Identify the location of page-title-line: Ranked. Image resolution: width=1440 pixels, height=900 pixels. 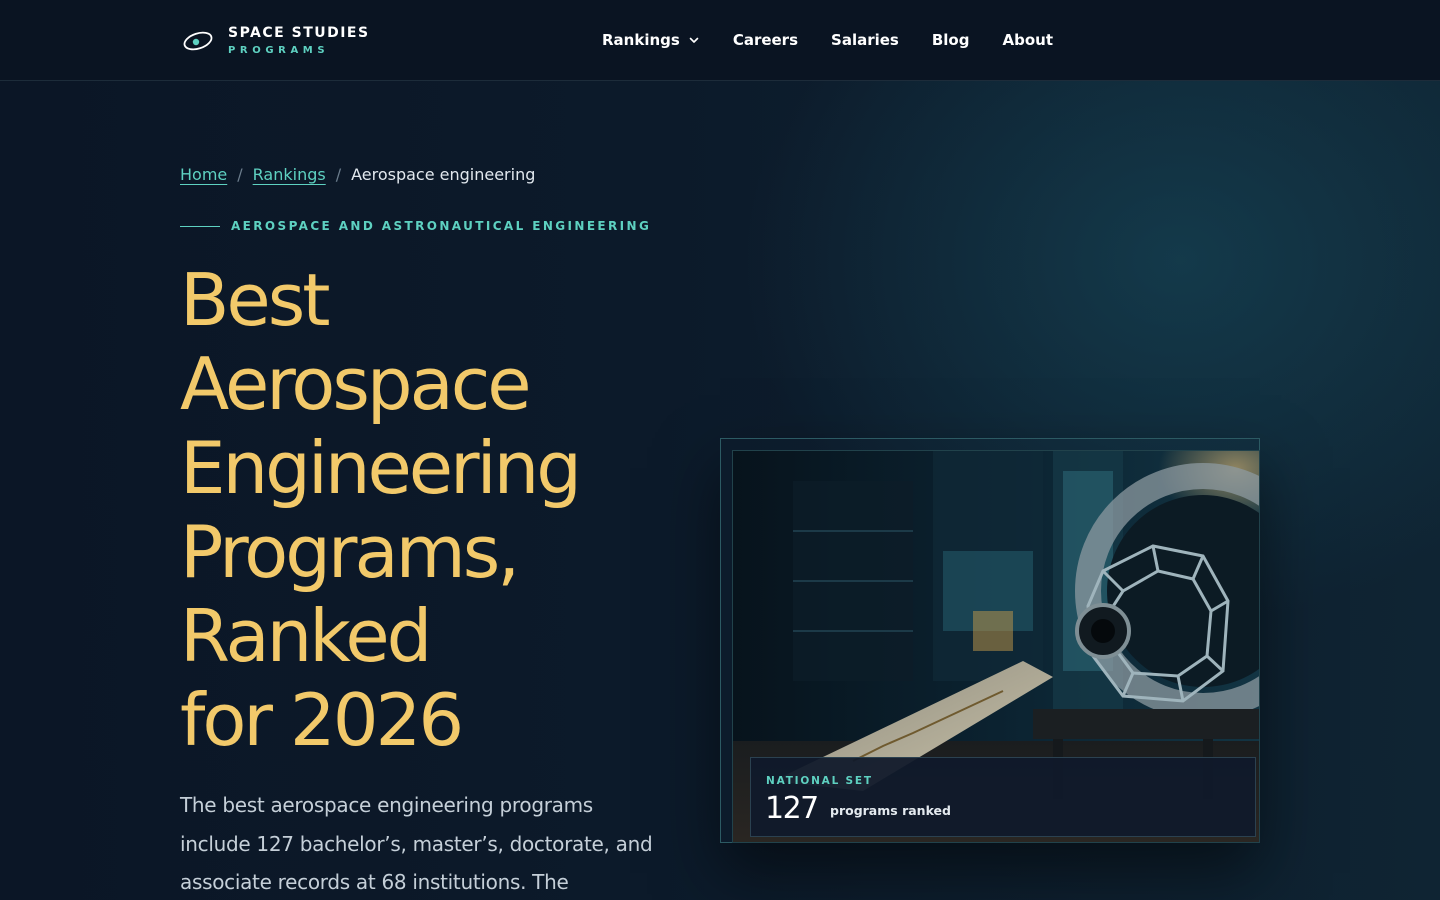
(306, 636).